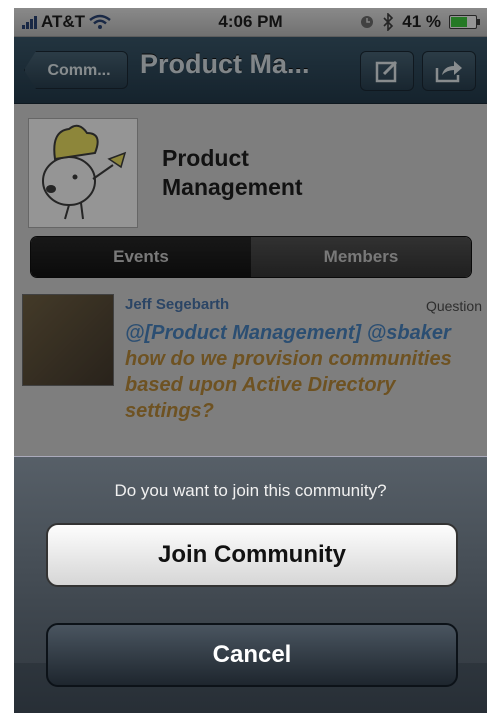  What do you see at coordinates (252, 655) in the screenshot?
I see `cancel-button: Cancel` at bounding box center [252, 655].